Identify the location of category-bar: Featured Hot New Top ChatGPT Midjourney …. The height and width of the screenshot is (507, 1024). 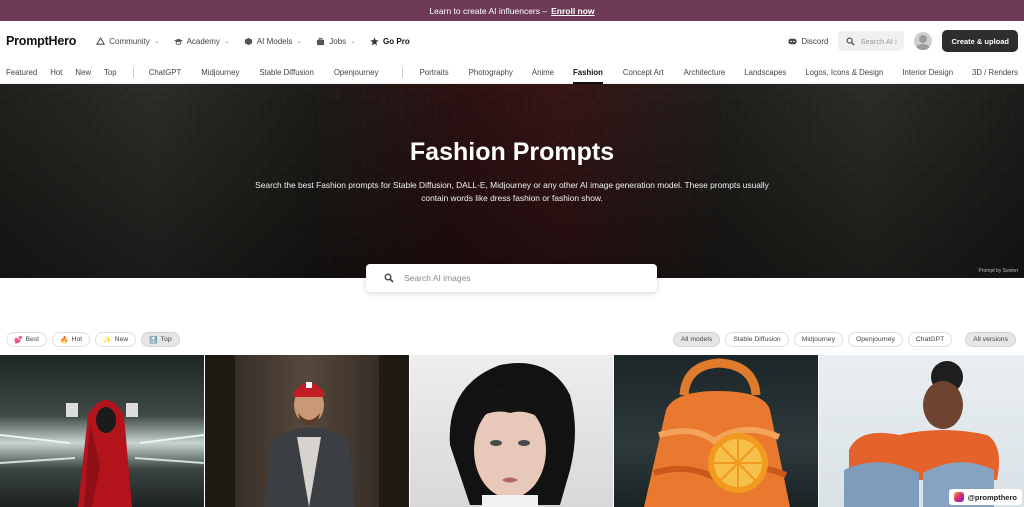
(512, 72).